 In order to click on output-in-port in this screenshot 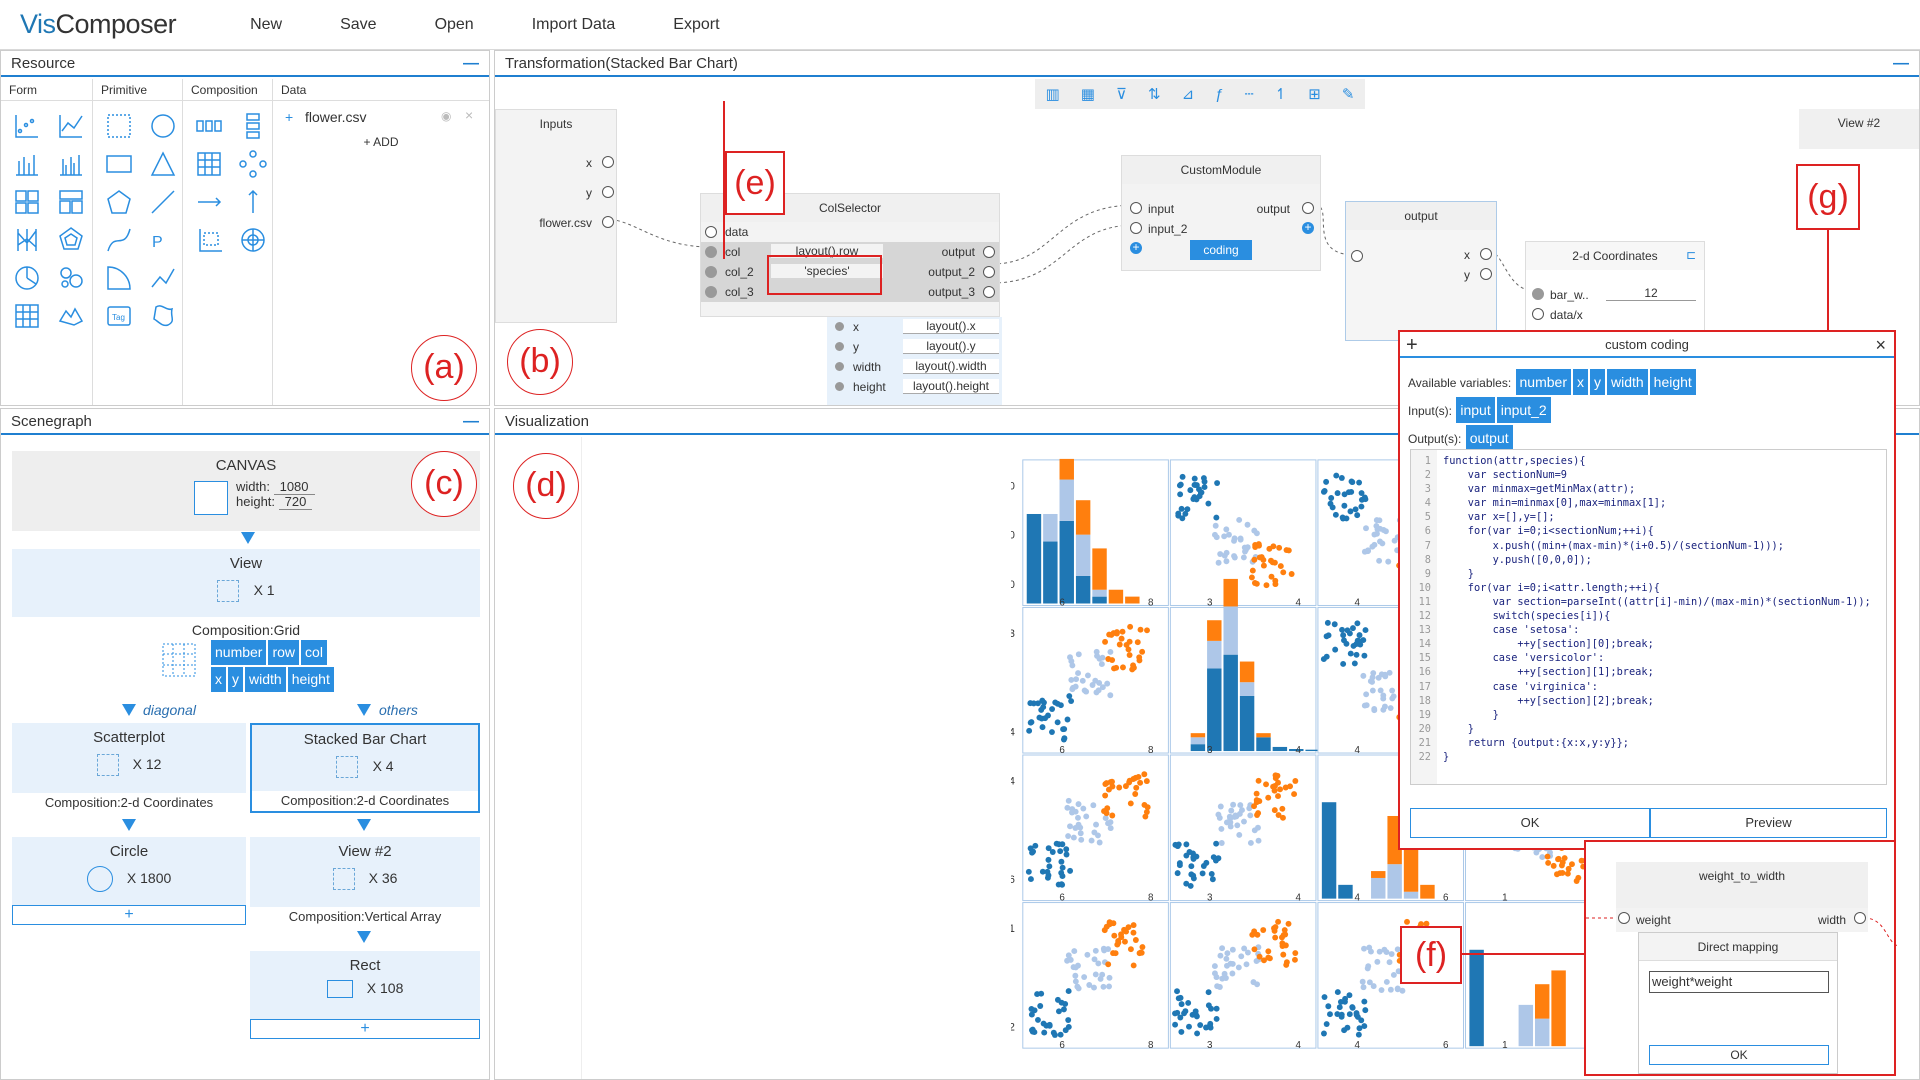, I will do `click(1357, 256)`.